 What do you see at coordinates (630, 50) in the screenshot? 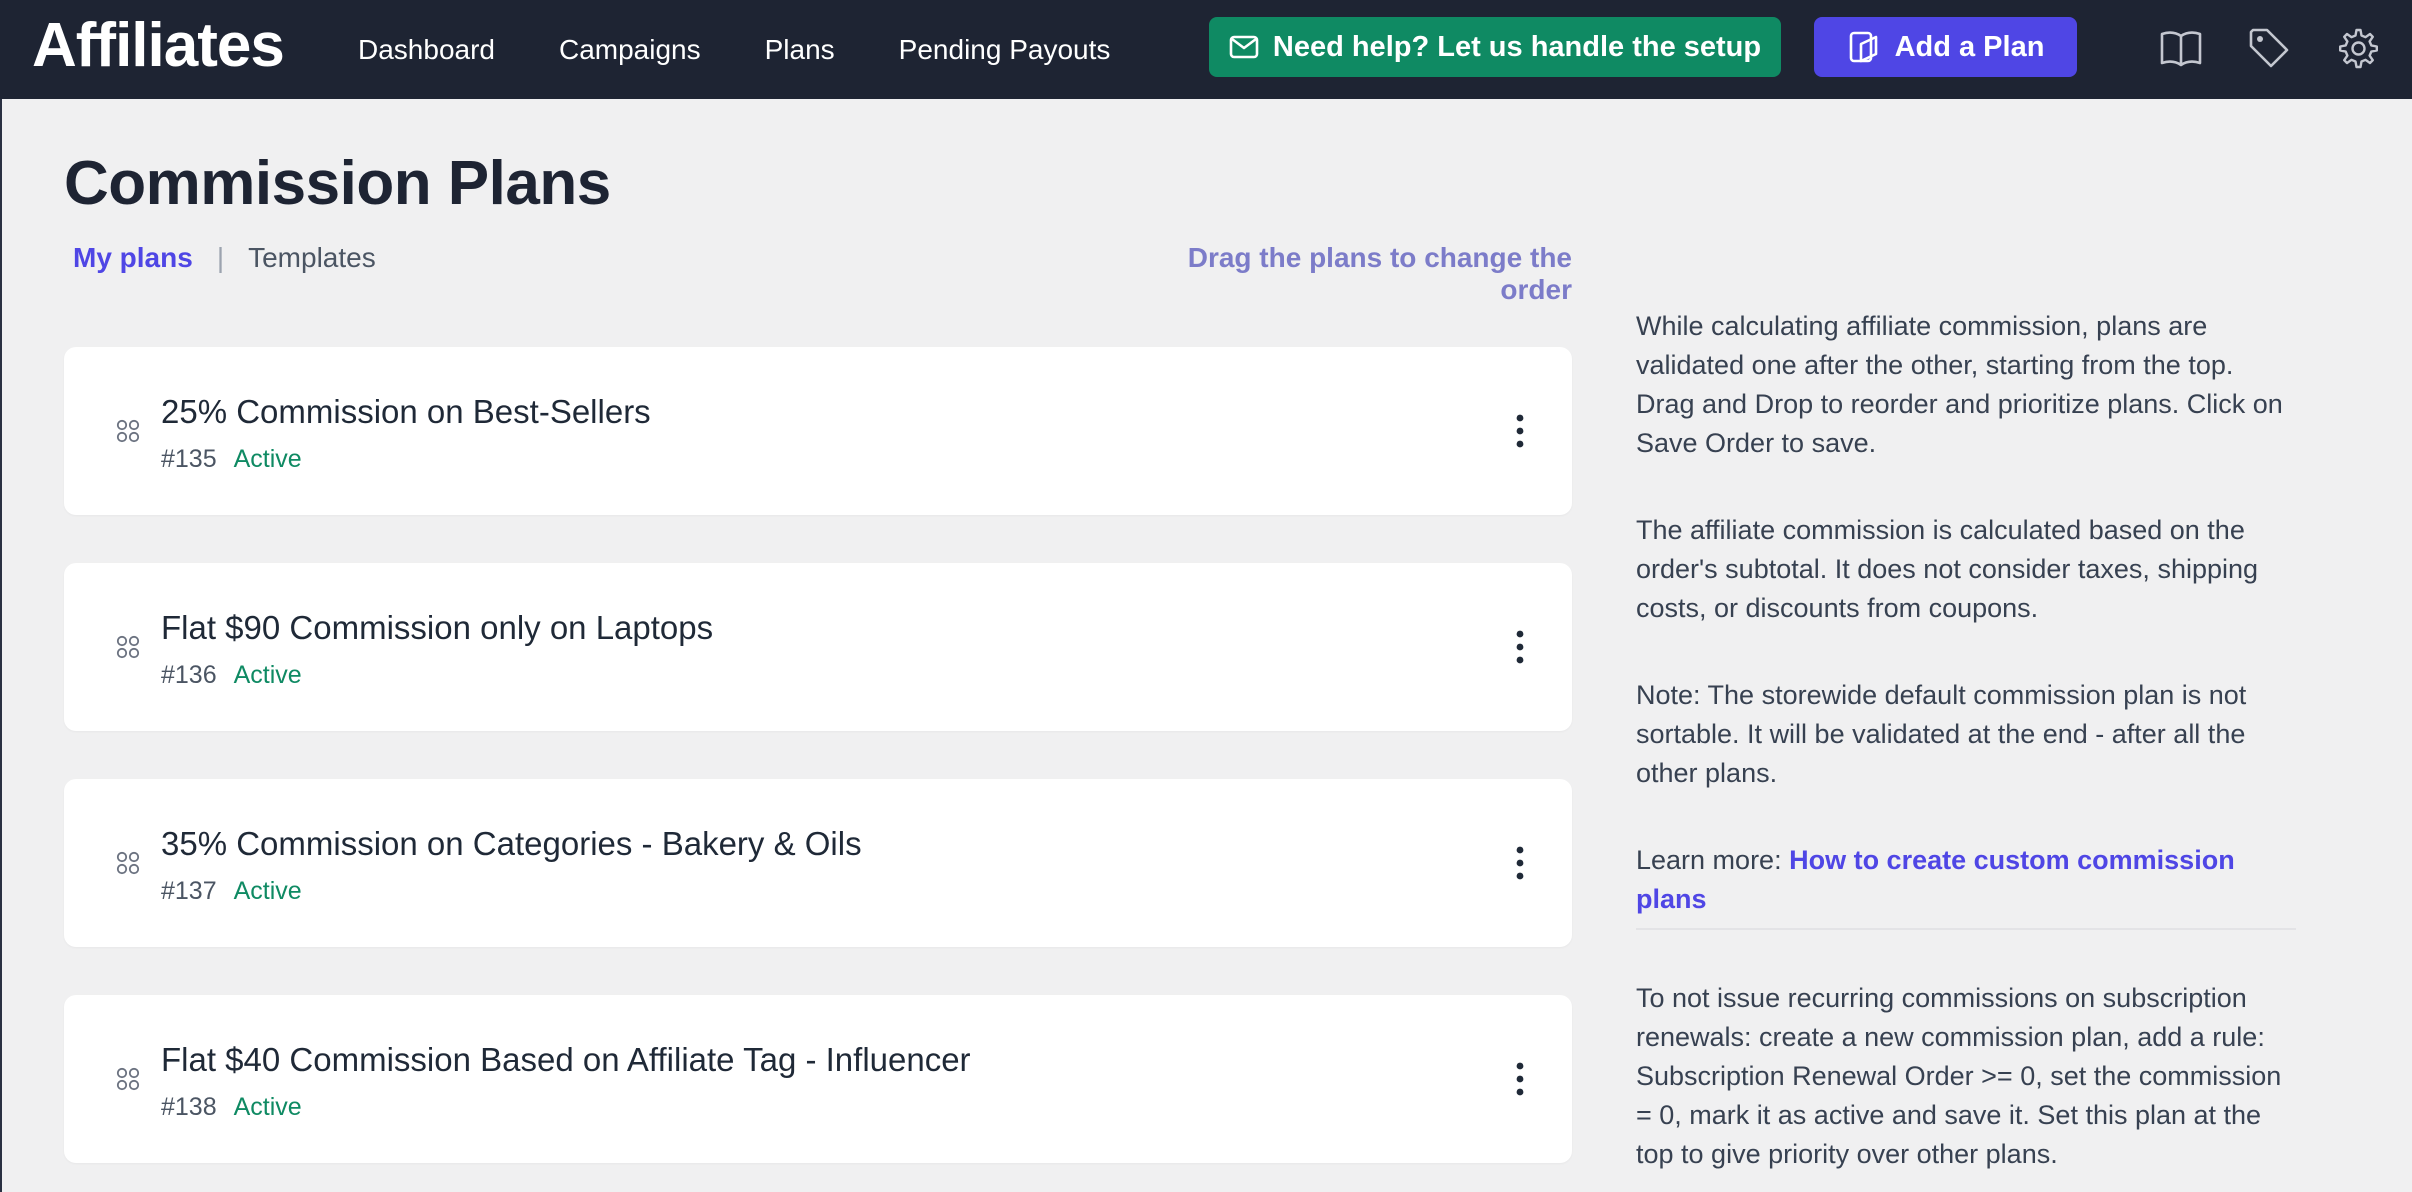
I see `nav-campaigns: Campaigns` at bounding box center [630, 50].